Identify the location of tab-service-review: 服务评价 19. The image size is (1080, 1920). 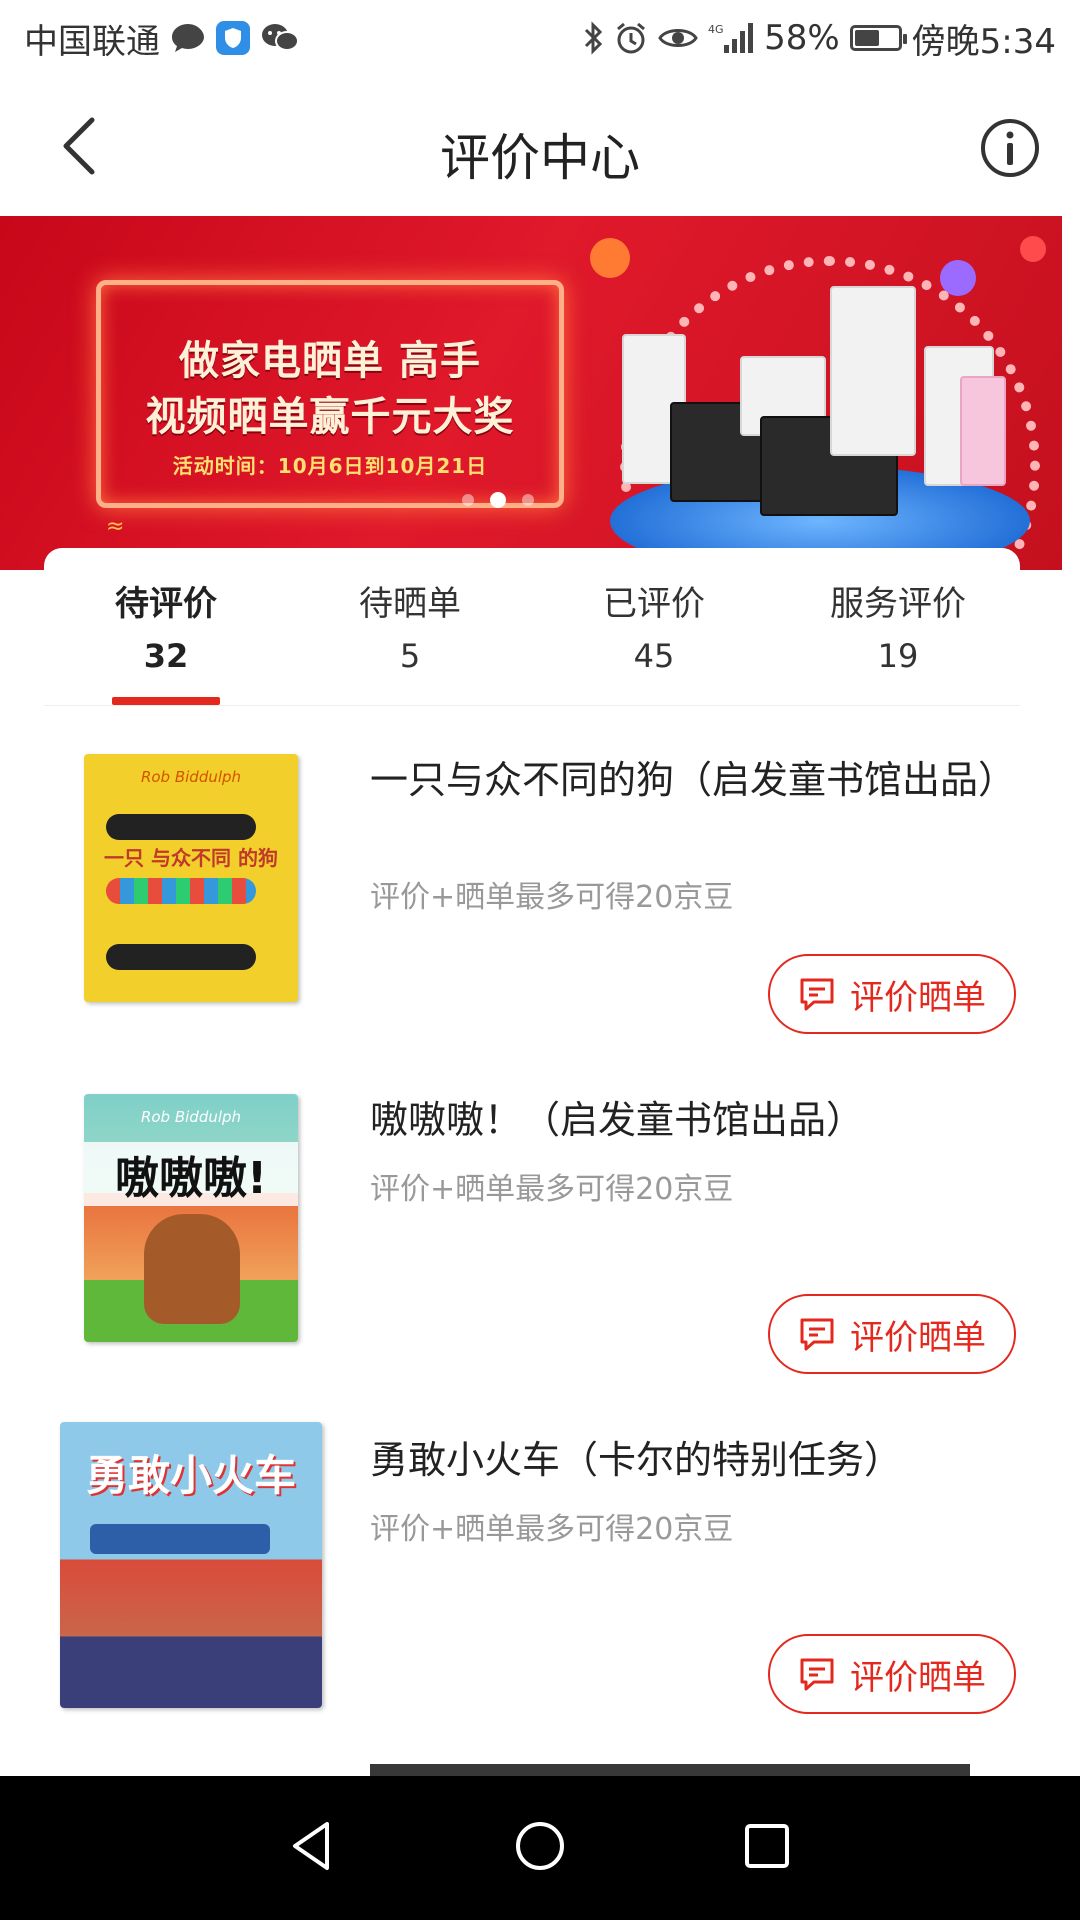
(898, 626).